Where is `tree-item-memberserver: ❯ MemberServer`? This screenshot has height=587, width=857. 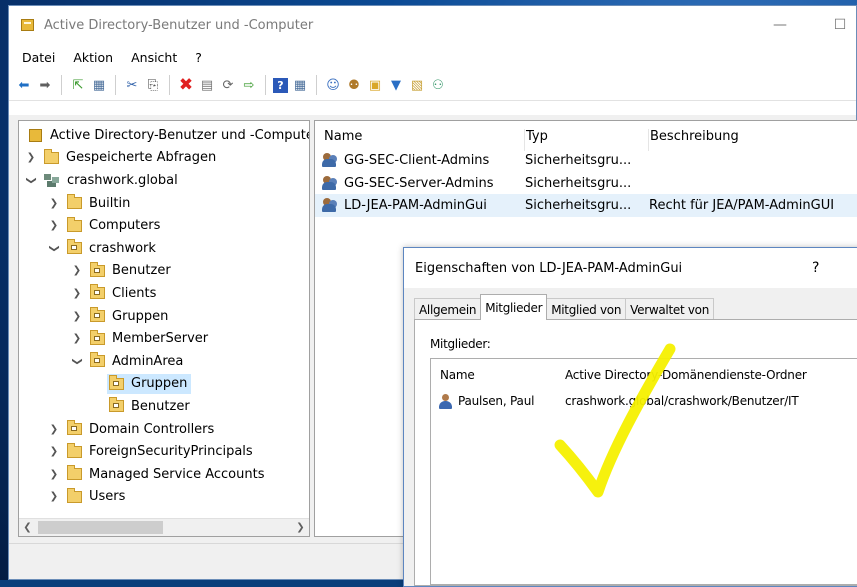 tree-item-memberserver: ❯ MemberServer is located at coordinates (164, 338).